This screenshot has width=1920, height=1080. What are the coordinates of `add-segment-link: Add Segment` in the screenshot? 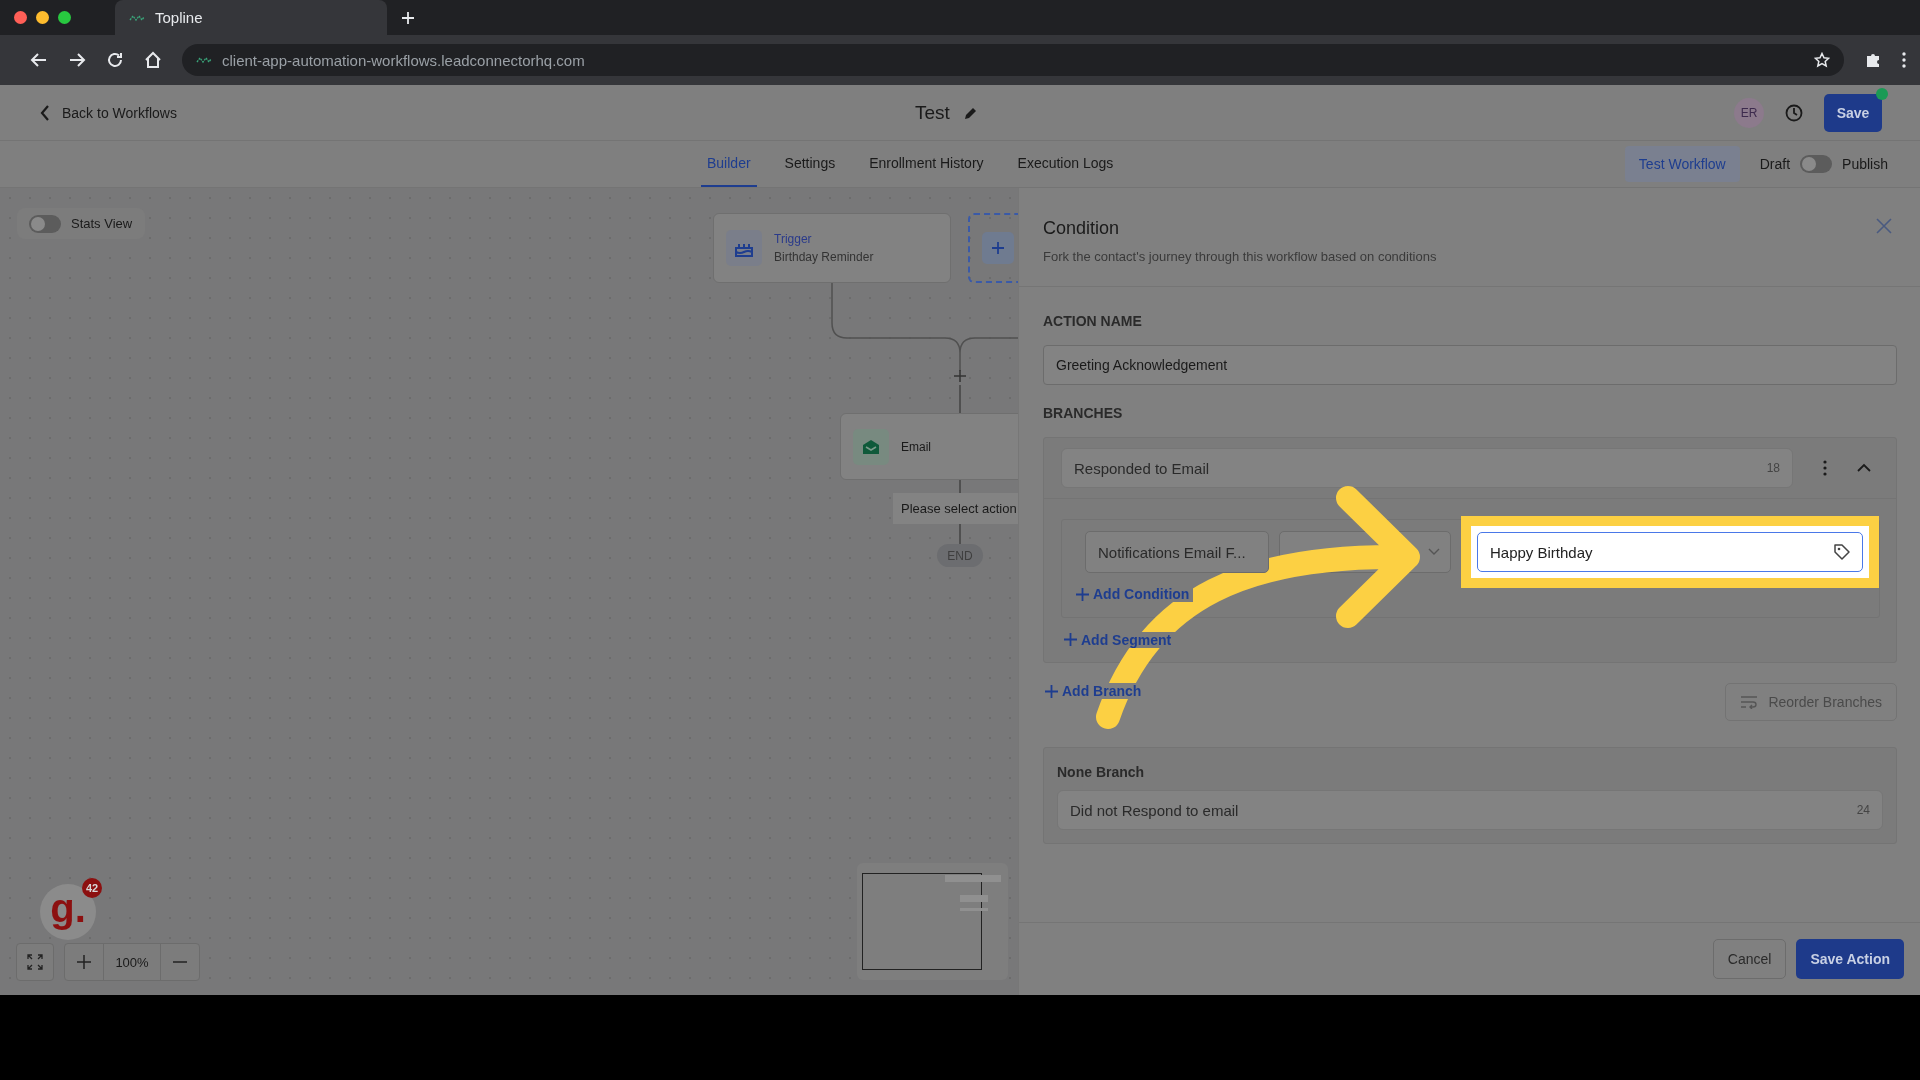 It's located at (1120, 639).